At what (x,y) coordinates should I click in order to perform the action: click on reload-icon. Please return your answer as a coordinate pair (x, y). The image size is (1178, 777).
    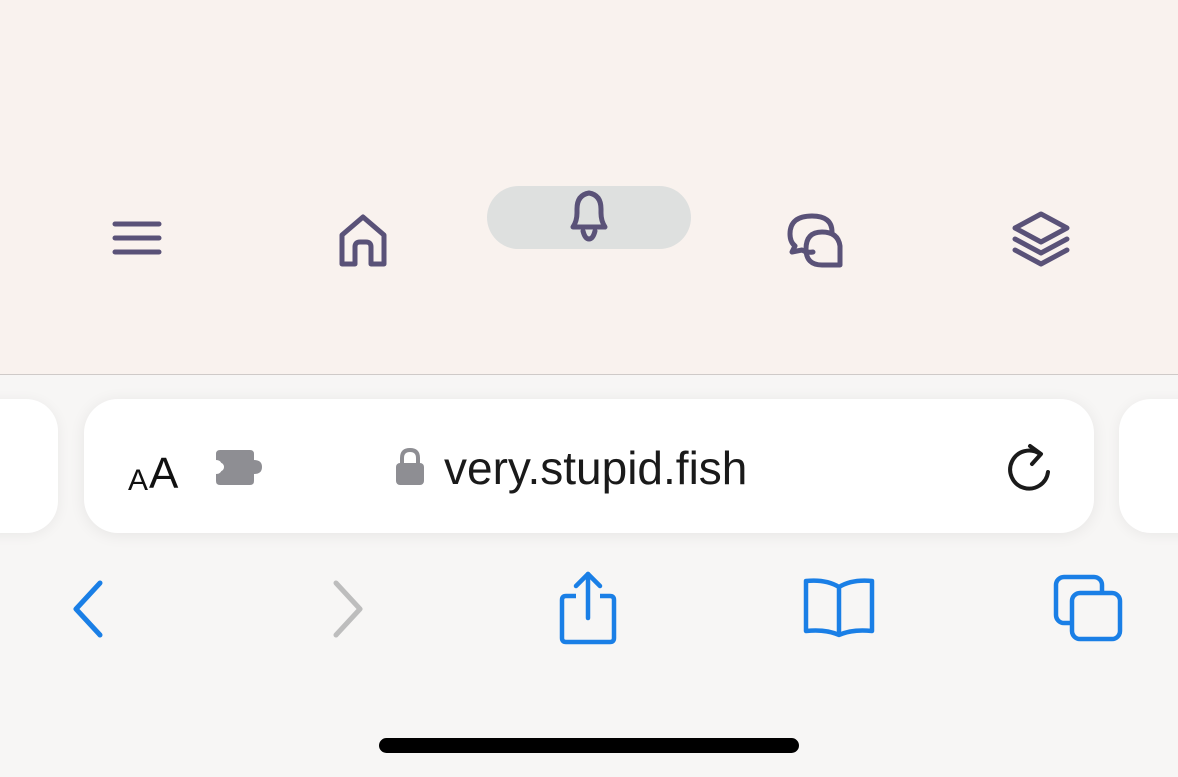
    Looking at the image, I should click on (1029, 467).